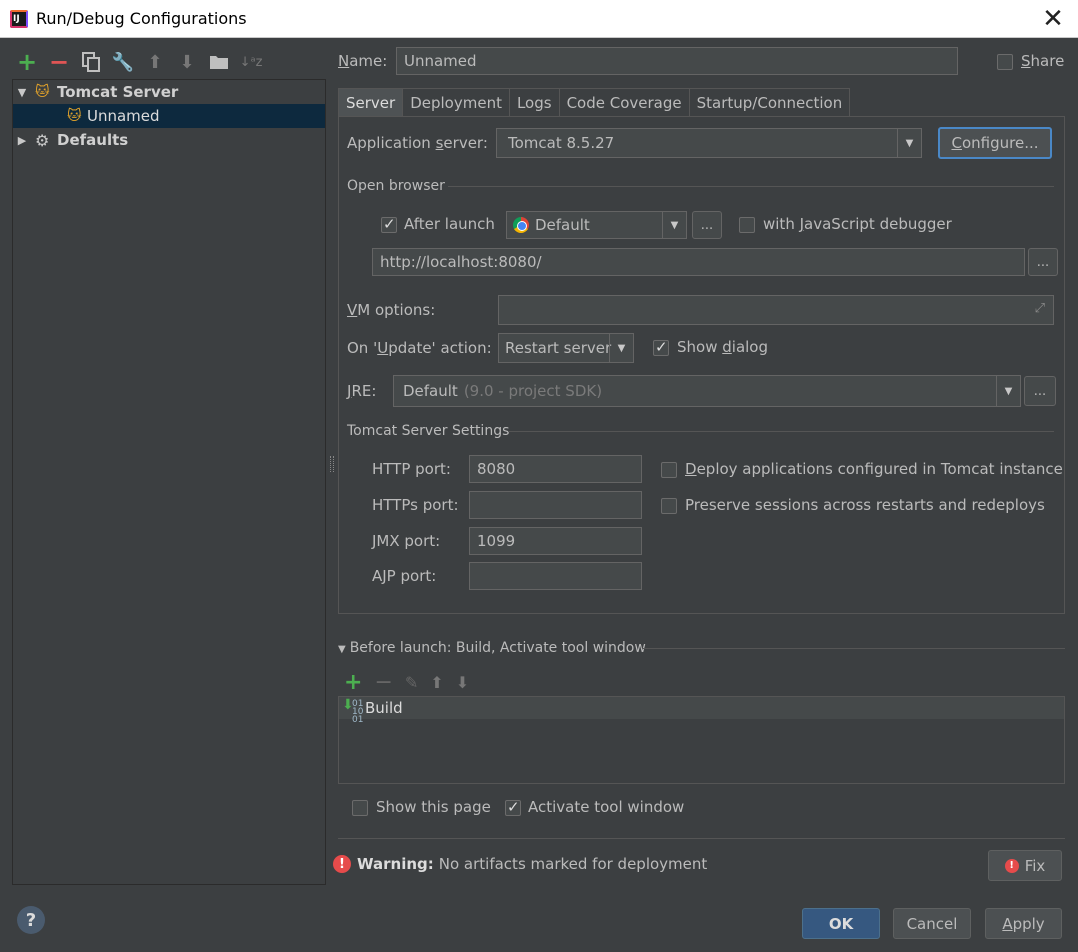 This screenshot has width=1078, height=952. I want to click on tab-server: Server, so click(371, 102).